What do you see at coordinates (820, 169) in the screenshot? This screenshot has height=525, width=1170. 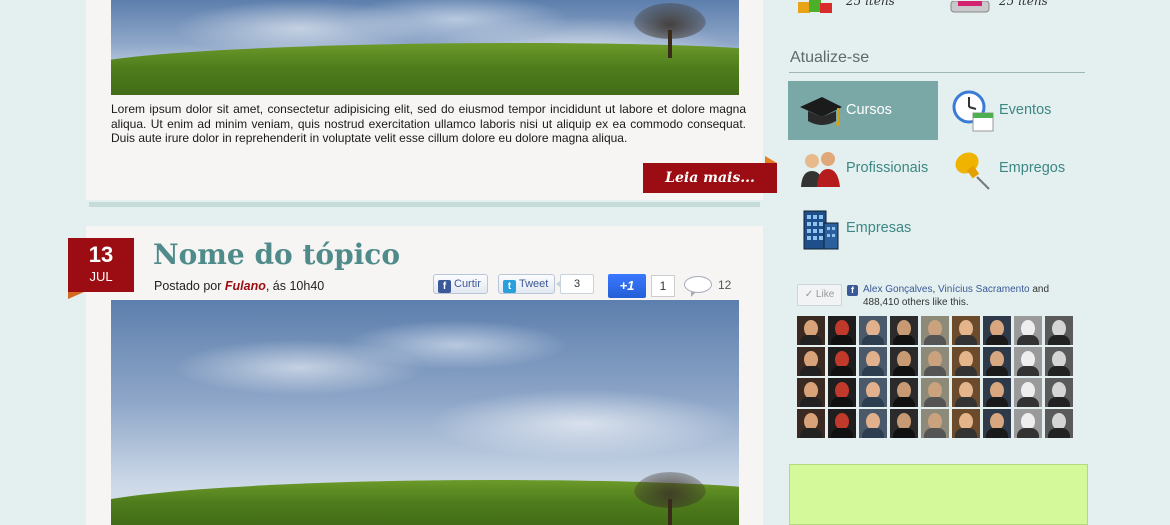 I see `professionals-icon` at bounding box center [820, 169].